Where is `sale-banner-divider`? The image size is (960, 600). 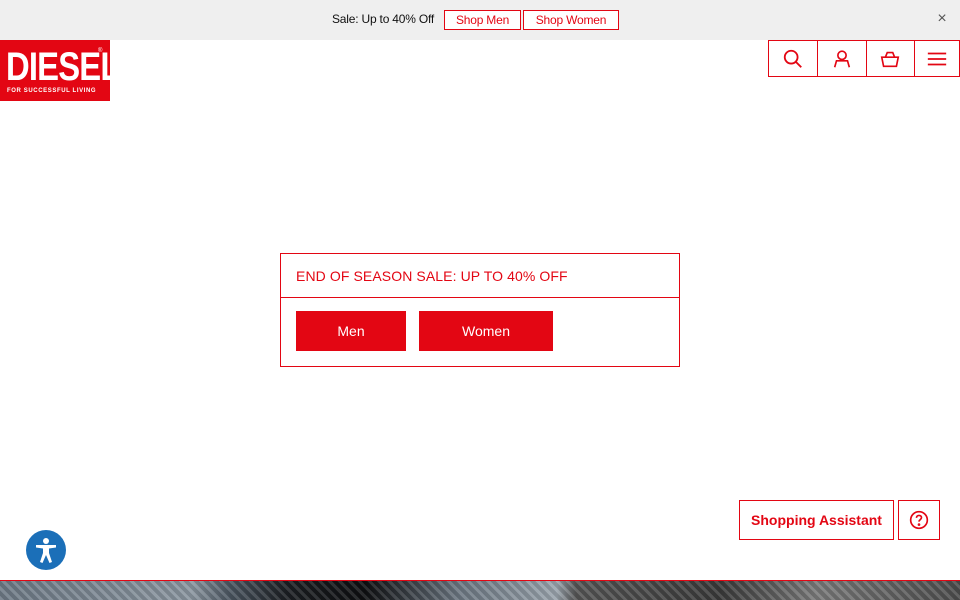 sale-banner-divider is located at coordinates (480, 297).